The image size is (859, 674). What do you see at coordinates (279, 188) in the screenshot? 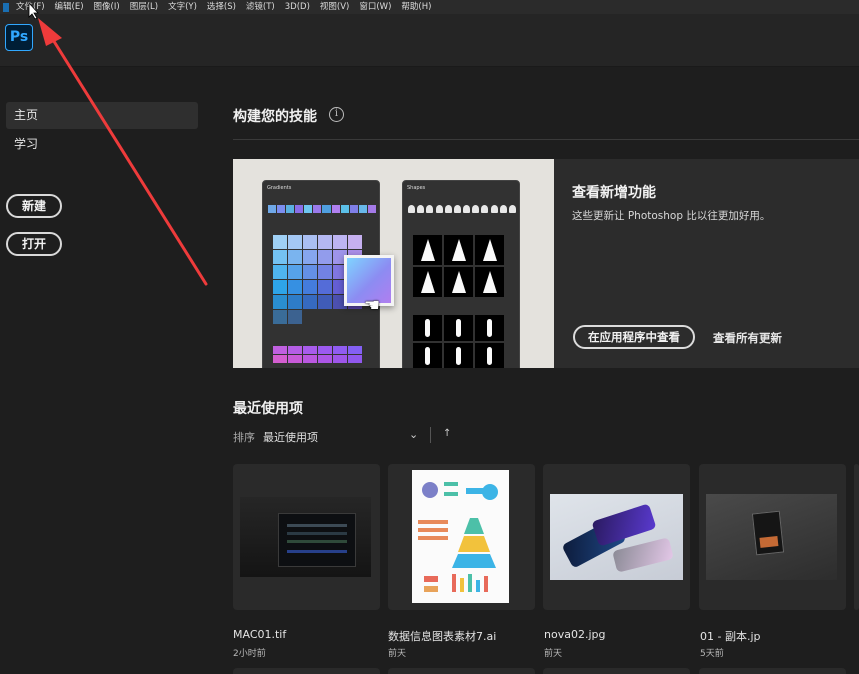
I see `gradients-tab-label: Gradients` at bounding box center [279, 188].